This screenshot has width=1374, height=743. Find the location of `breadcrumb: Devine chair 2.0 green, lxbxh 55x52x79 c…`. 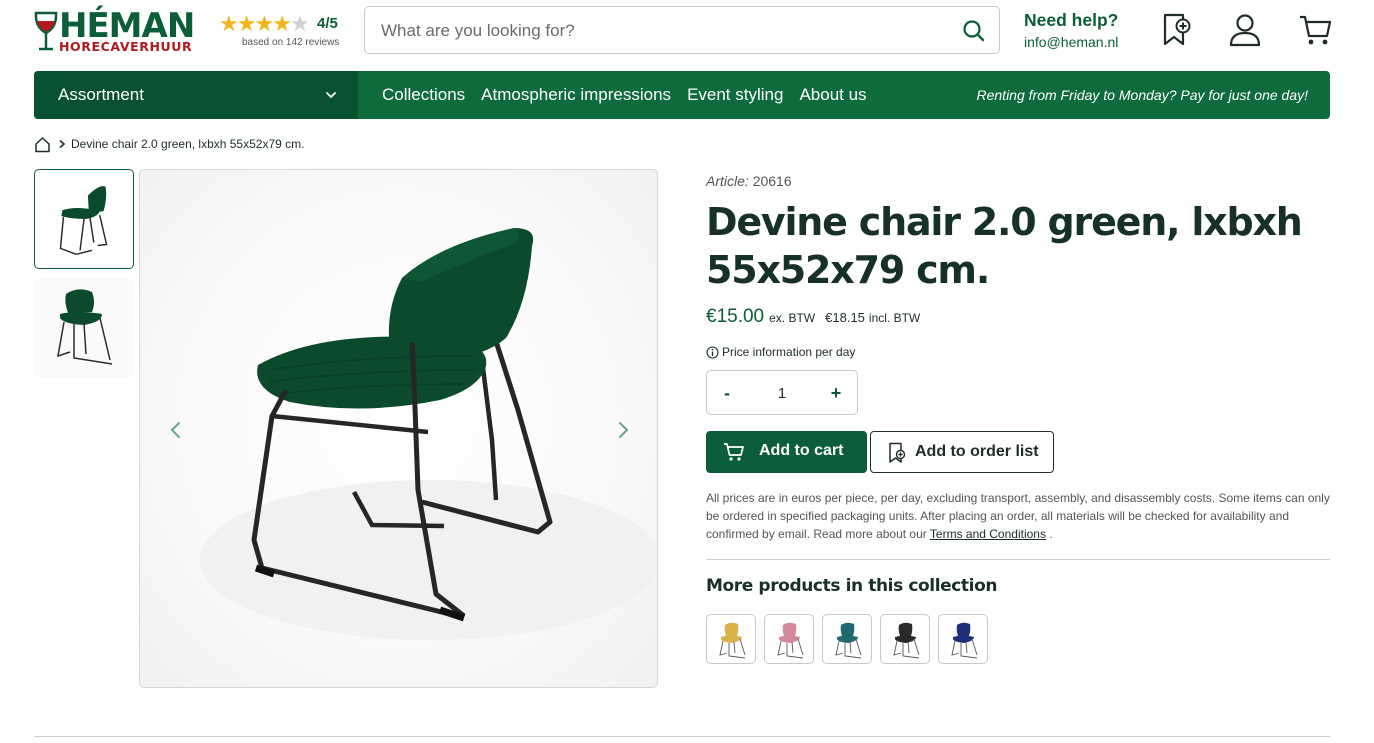

breadcrumb: Devine chair 2.0 green, lxbxh 55x52x79 c… is located at coordinates (169, 144).